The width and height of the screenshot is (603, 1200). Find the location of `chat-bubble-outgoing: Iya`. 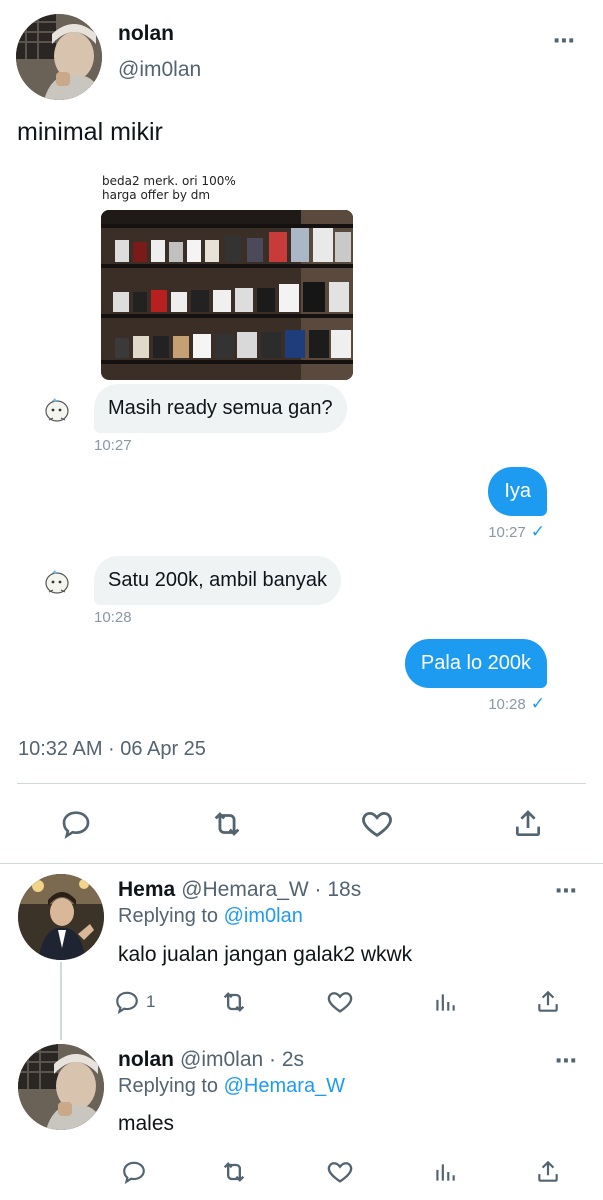

chat-bubble-outgoing: Iya is located at coordinates (517, 491).